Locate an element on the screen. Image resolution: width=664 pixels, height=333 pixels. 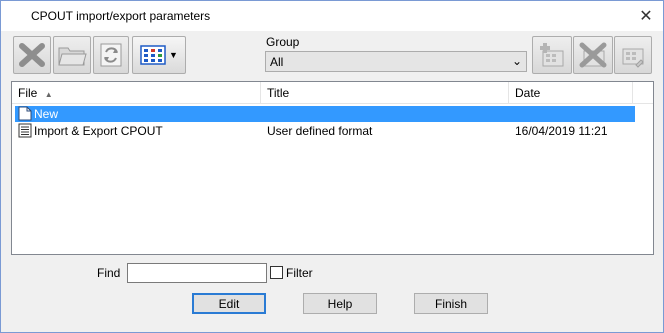
help-button-label: Help is located at coordinates (340, 303).